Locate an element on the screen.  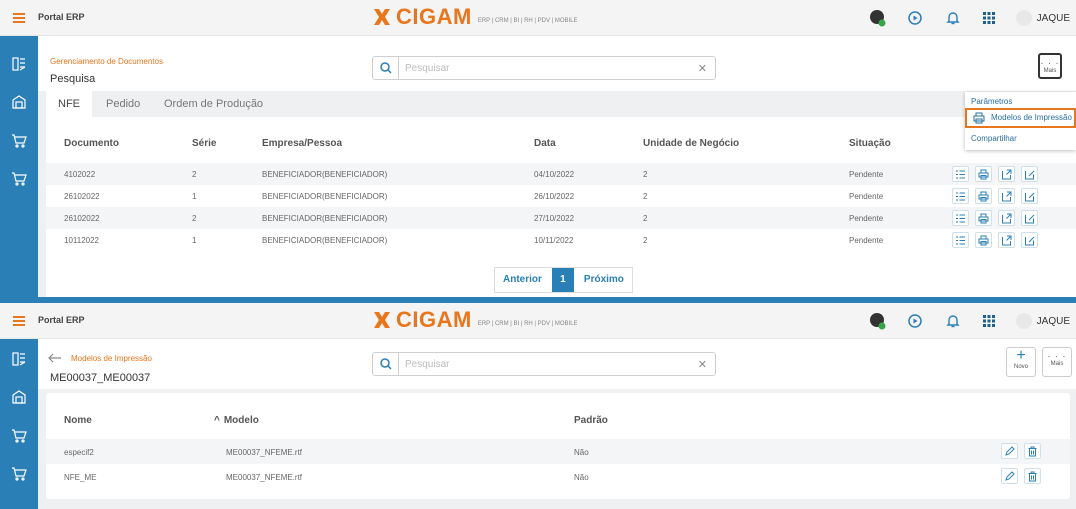
table-cell: 10/11/2022 is located at coordinates (554, 240).